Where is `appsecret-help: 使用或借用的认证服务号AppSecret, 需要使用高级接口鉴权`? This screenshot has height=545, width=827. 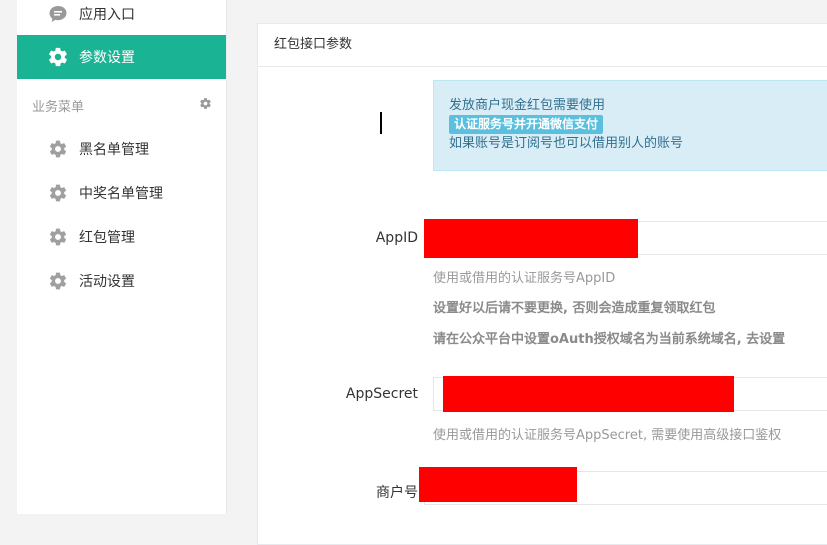
appsecret-help: 使用或借用的认证服务号AppSecret, 需要使用高级接口鉴权 is located at coordinates (607, 435).